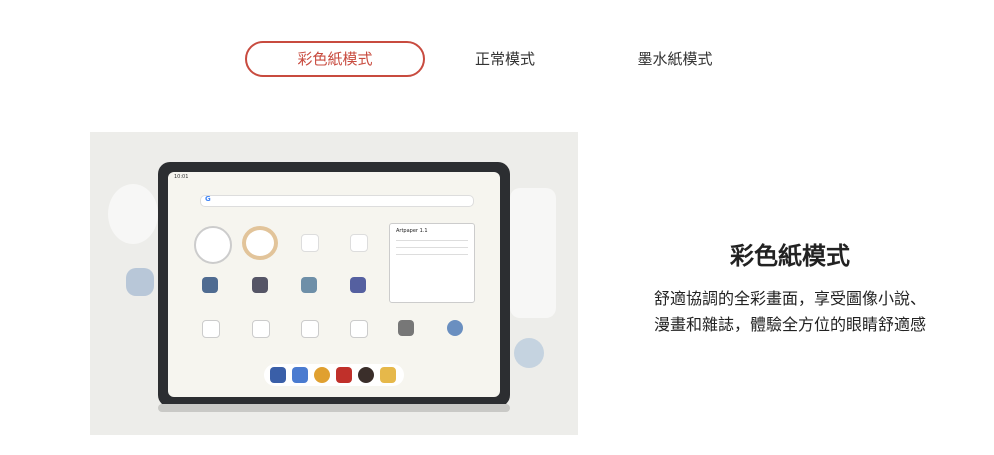 The image size is (994, 455). What do you see at coordinates (789, 324) in the screenshot?
I see `description-line-2: 漫畫和雜誌，體驗全方位的眼睛舒適感` at bounding box center [789, 324].